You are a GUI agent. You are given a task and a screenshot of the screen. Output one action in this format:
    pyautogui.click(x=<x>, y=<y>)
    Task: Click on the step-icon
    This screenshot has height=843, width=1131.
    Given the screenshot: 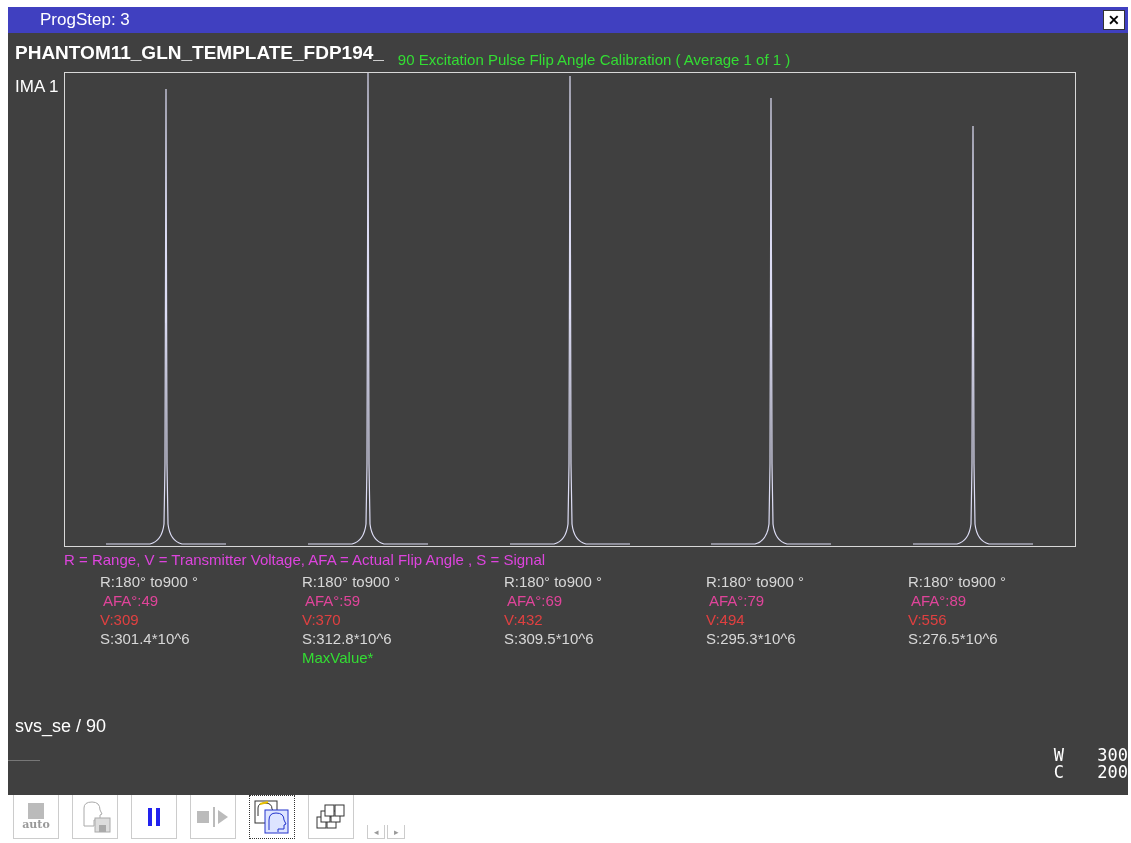 What is the action you would take?
    pyautogui.click(x=213, y=816)
    